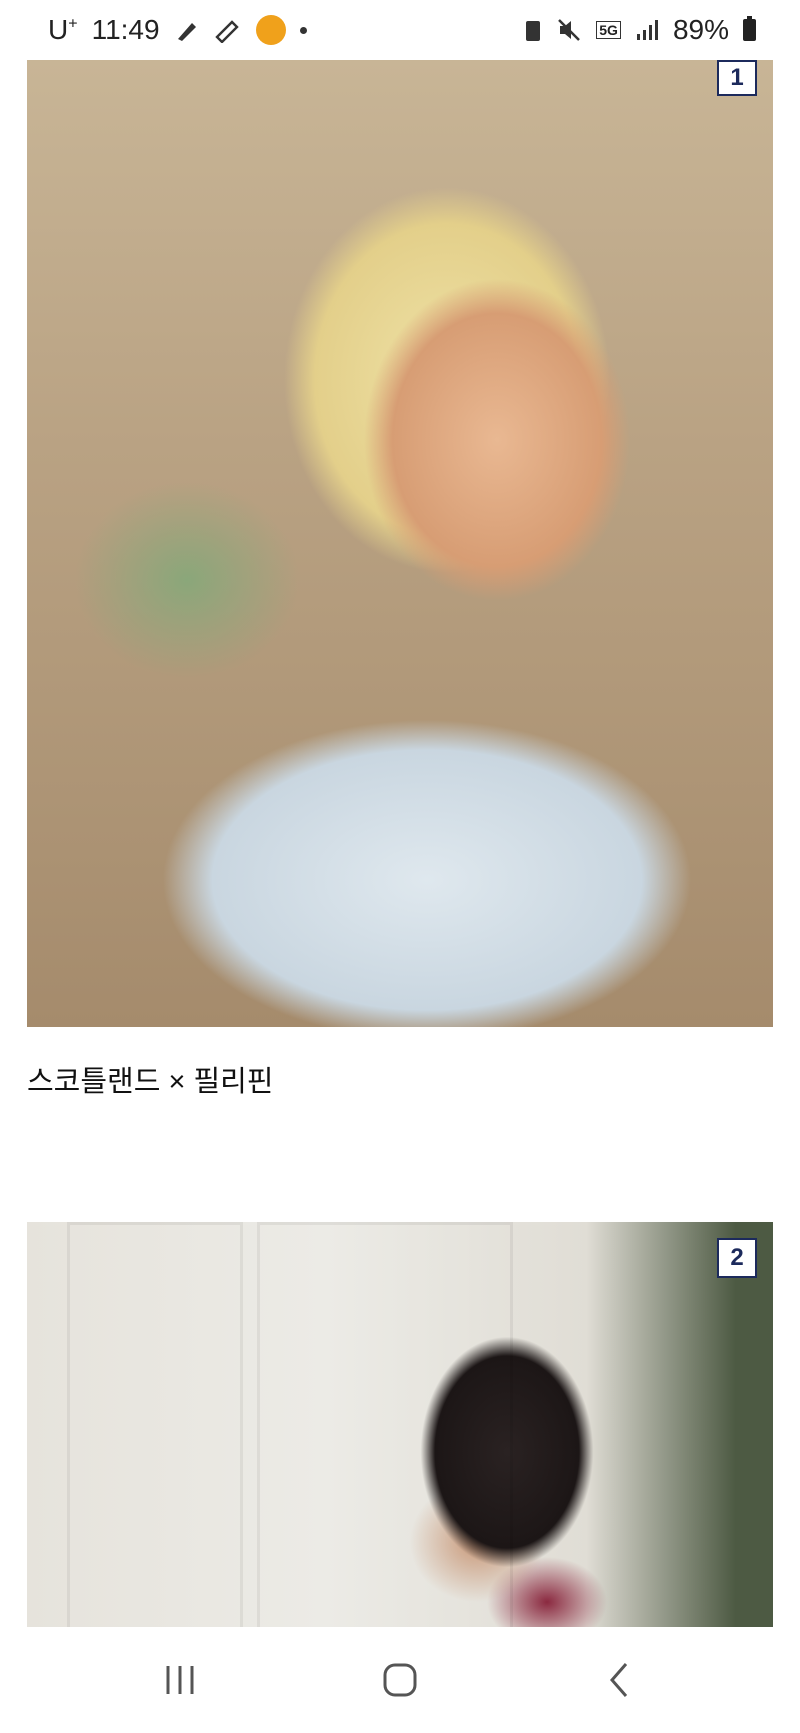 This screenshot has height=1733, width=800. I want to click on carrier-text: U, so click(58, 29).